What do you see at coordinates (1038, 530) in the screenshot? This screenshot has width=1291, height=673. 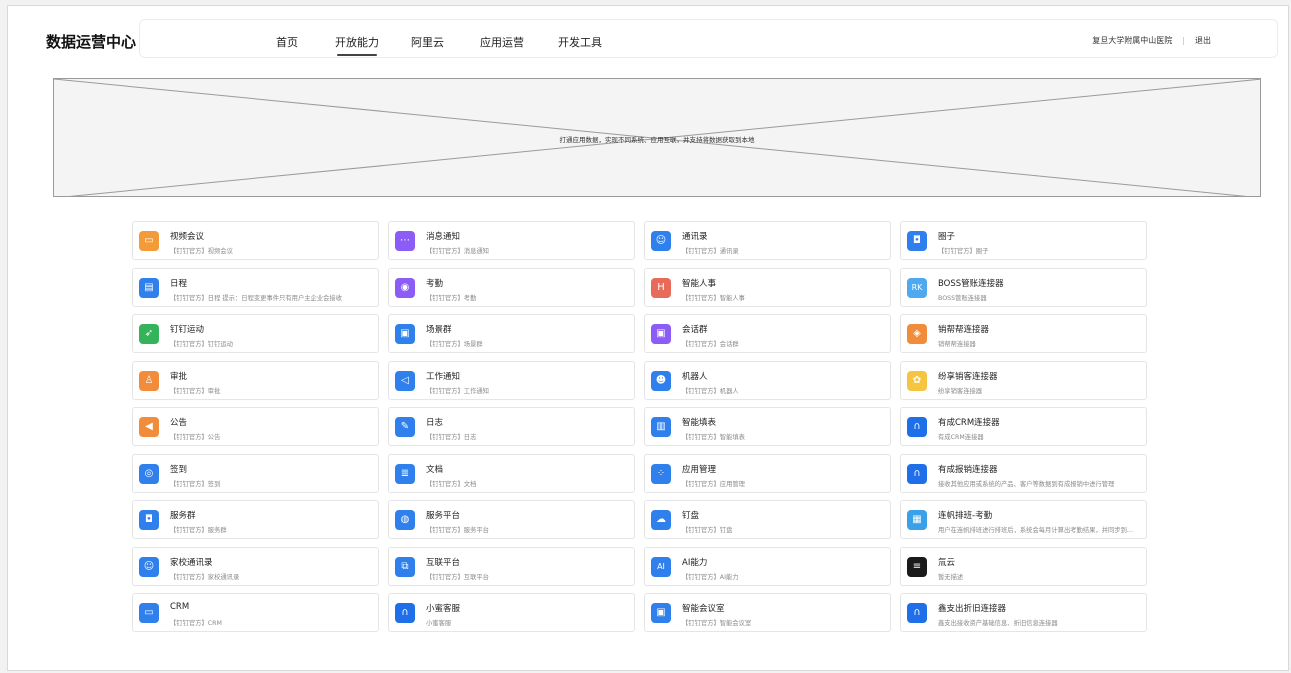 I see `card-description: 用户在连帆排班进行排班后，系统会每月计算出考勤结果，并同步到钉钉` at bounding box center [1038, 530].